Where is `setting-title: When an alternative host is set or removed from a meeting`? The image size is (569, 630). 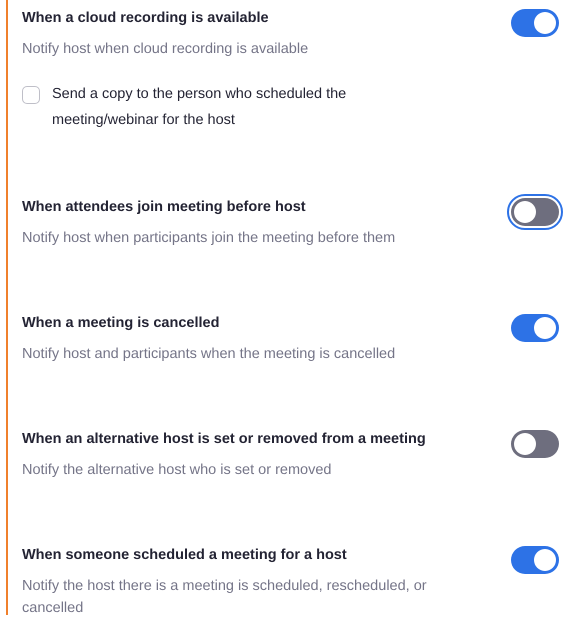
setting-title: When an alternative host is set or removed from a meeting is located at coordinates (224, 439).